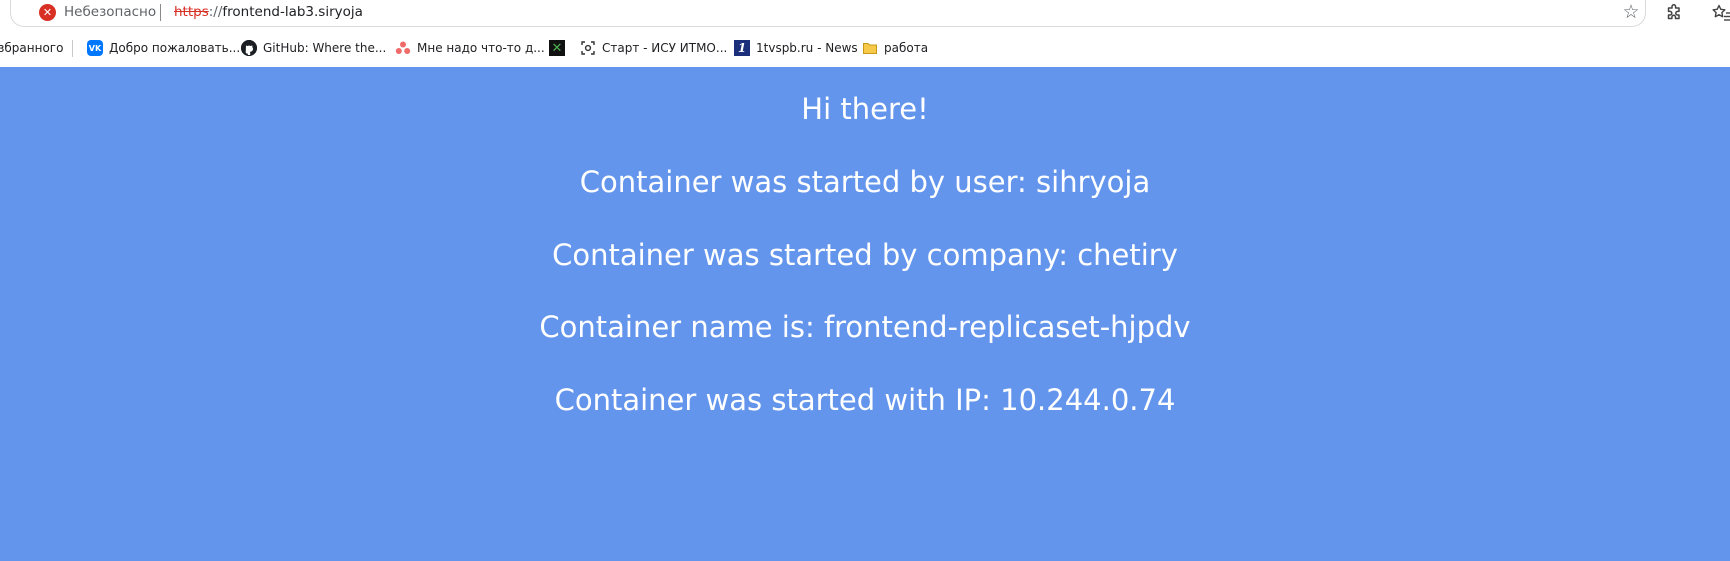  What do you see at coordinates (1631, 12) in the screenshot?
I see `bookmark-star-icon: ☆` at bounding box center [1631, 12].